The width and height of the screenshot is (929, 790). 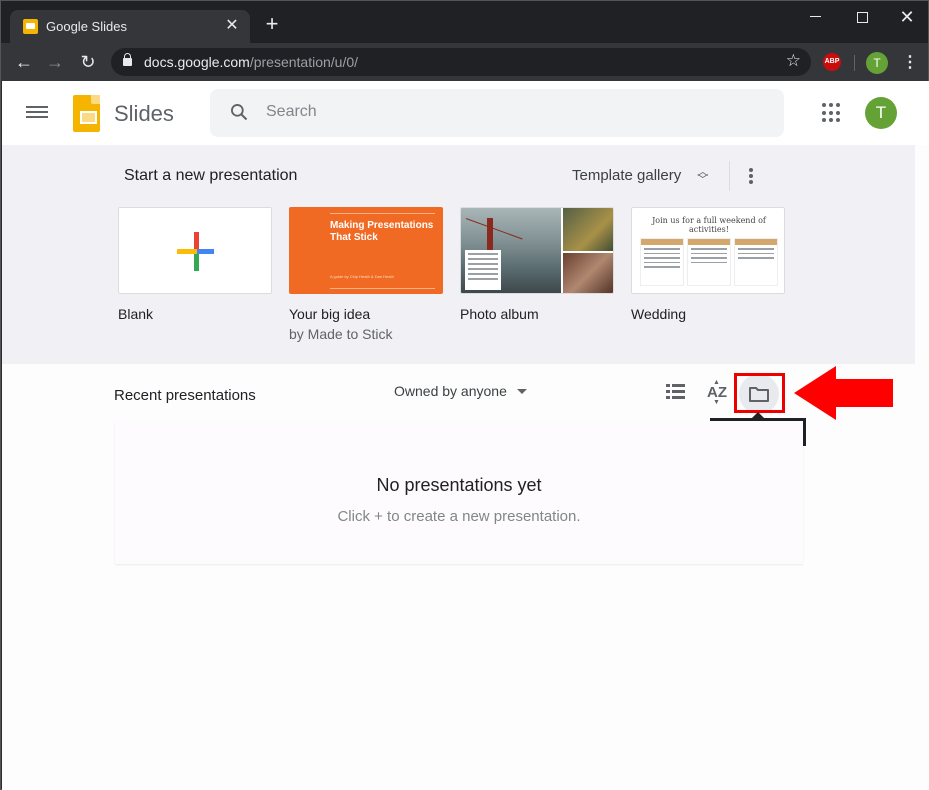 I want to click on template-label: Wedding, so click(x=659, y=314).